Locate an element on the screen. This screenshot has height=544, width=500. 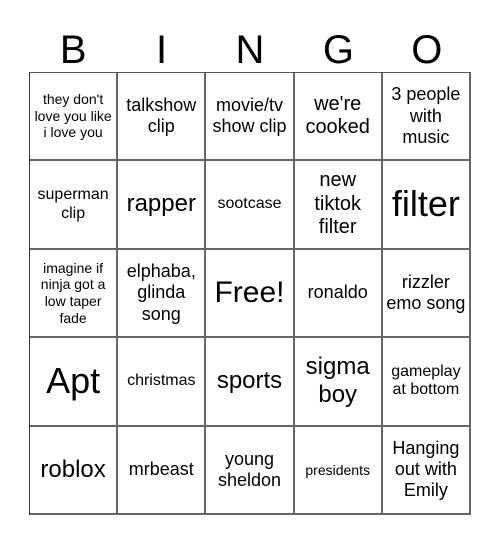
bingo-cell: mrbeast is located at coordinates (162, 470).